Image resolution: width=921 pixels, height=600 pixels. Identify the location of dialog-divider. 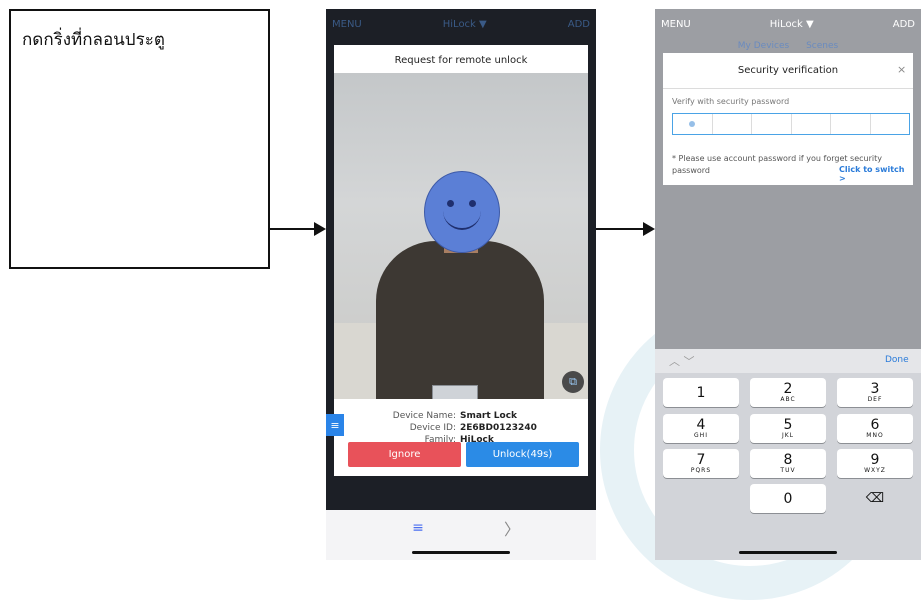
(788, 88).